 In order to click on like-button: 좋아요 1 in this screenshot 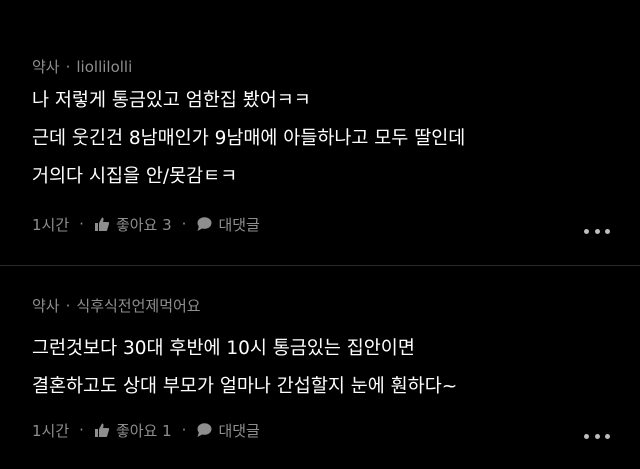, I will do `click(133, 430)`.